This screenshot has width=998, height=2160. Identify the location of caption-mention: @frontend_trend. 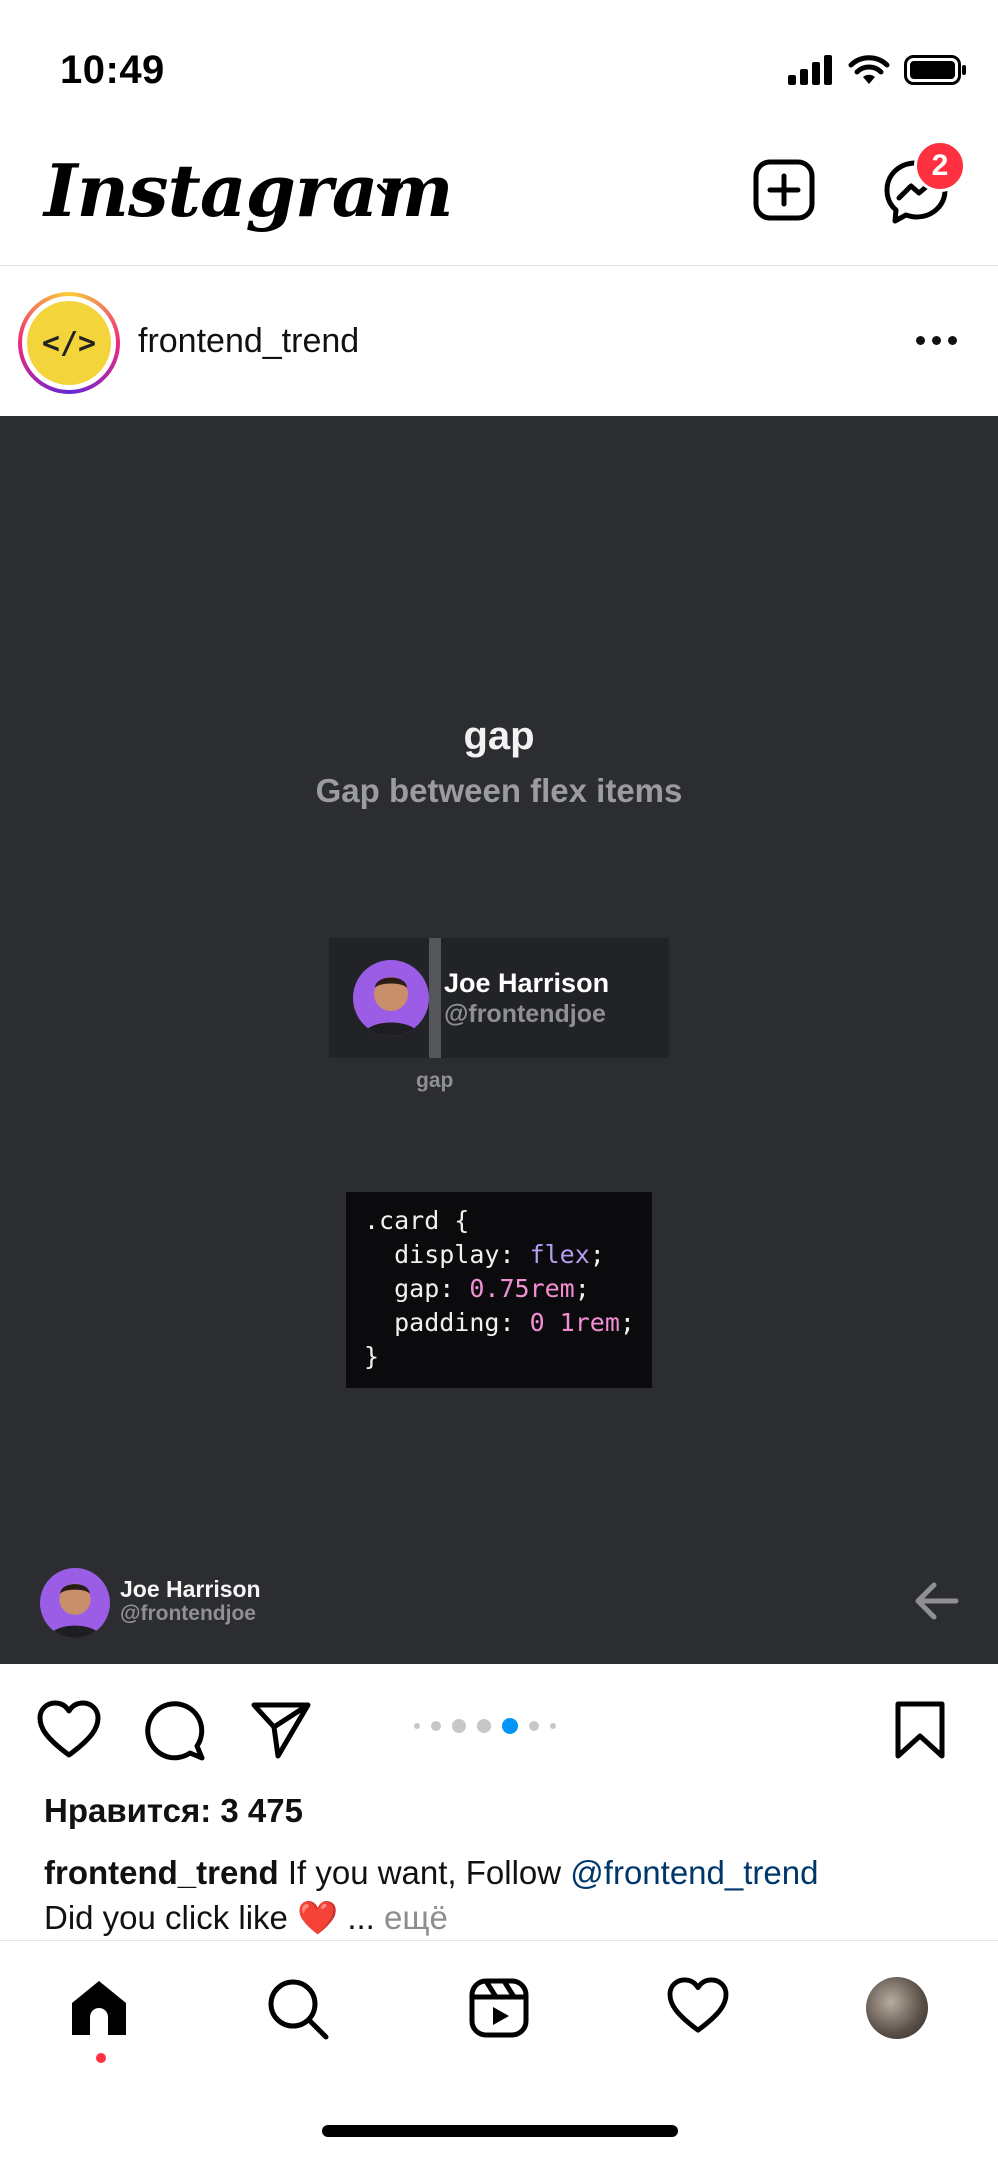
(694, 1872).